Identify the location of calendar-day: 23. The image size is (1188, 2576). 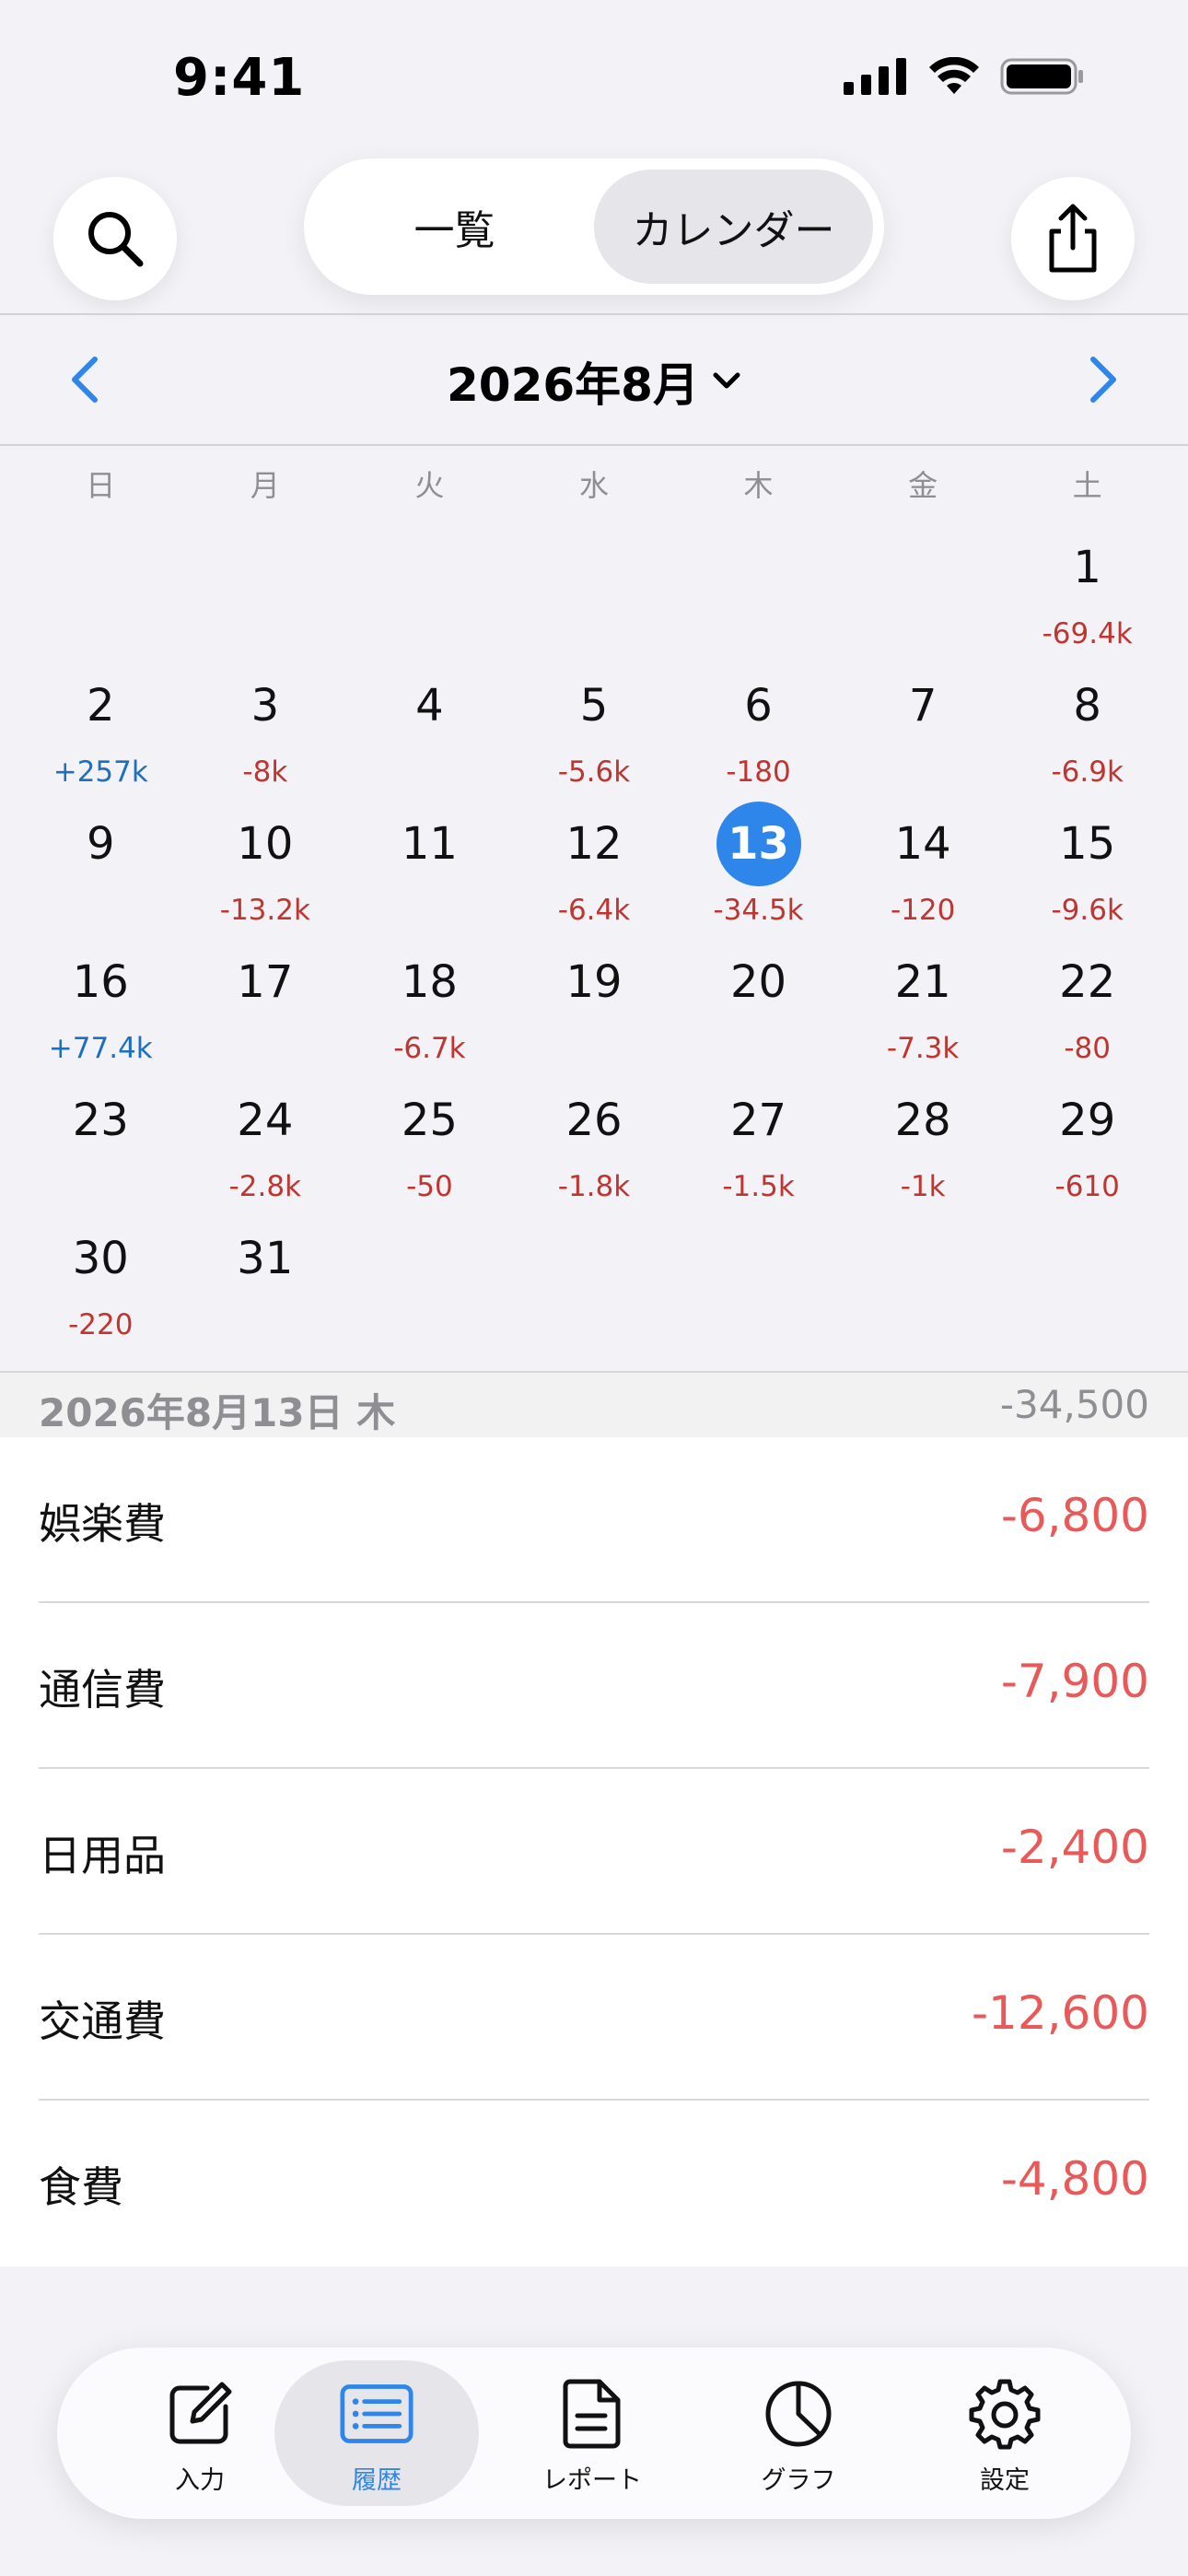
(100, 1147).